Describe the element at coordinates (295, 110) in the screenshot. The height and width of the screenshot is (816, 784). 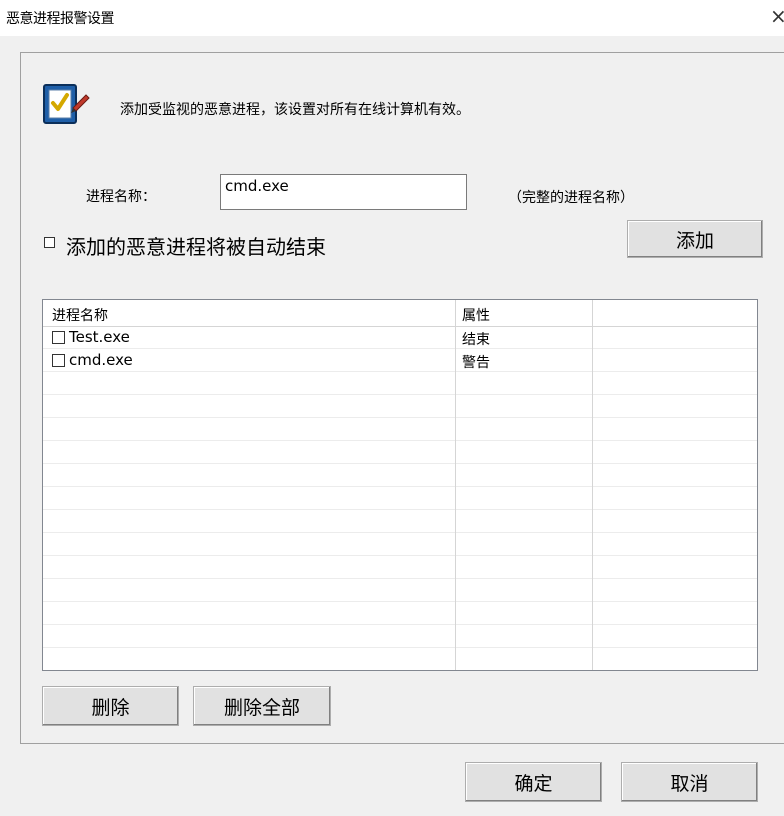
I see `description-text: 添加受监视的恶意进程，该设置对所有在线计算机有效。` at that location.